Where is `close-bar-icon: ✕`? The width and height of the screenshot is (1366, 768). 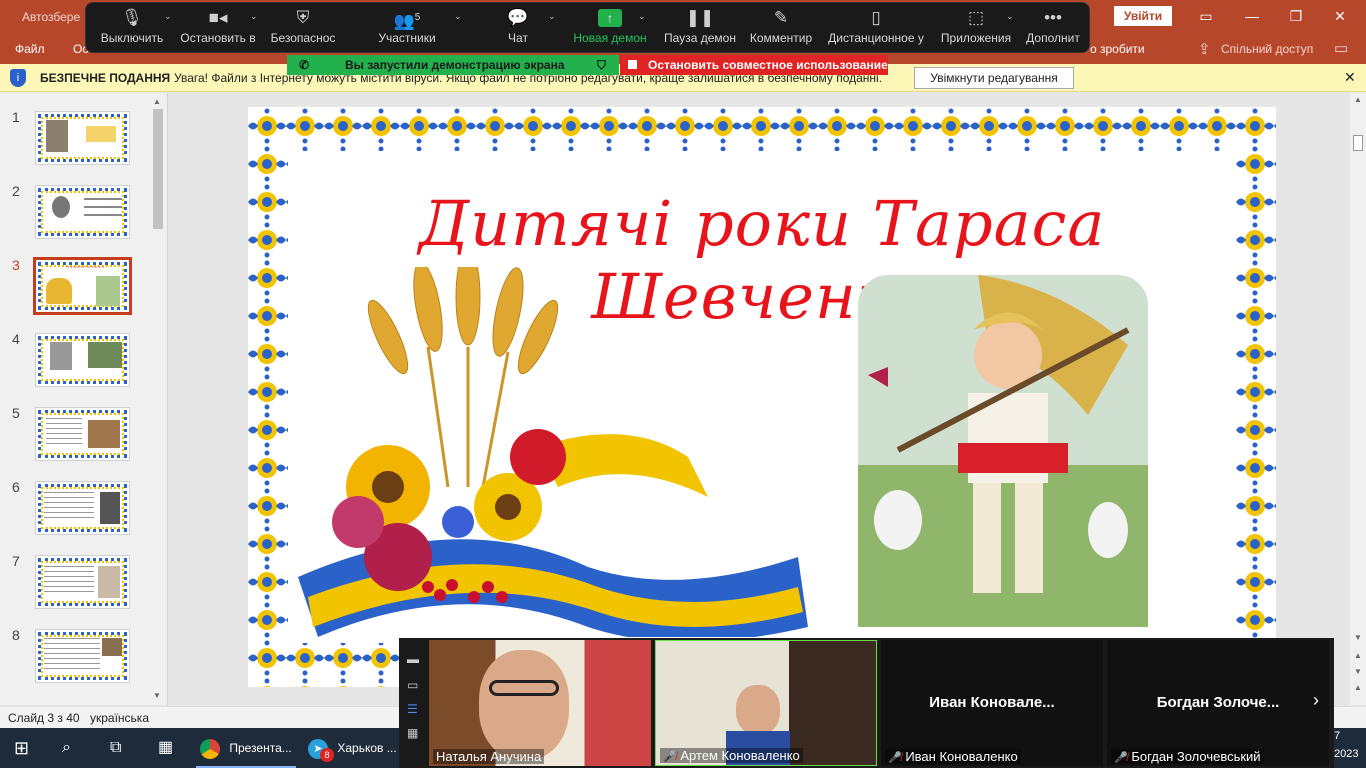
close-bar-icon: ✕ is located at coordinates (1350, 77).